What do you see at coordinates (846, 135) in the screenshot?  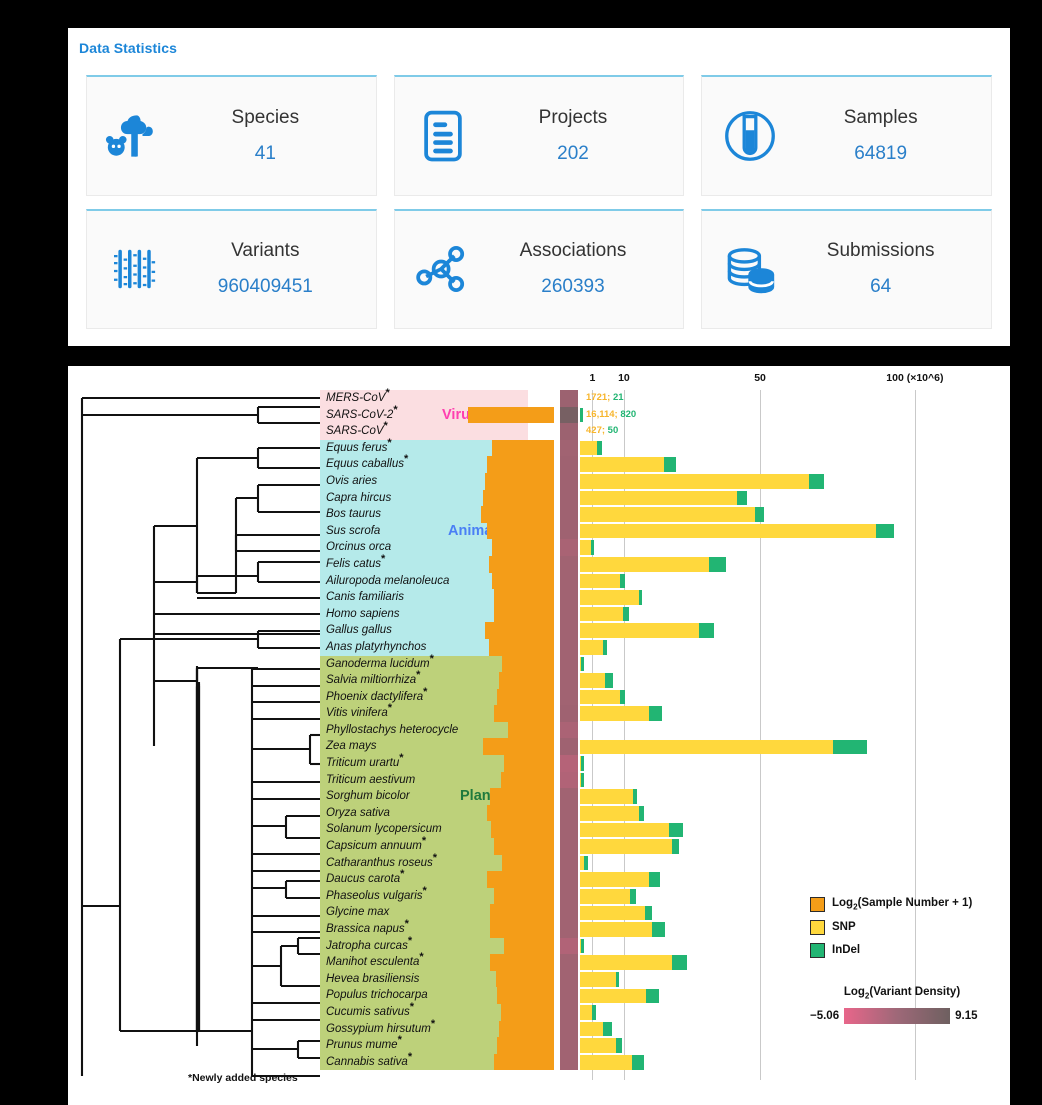 I see `stat-card-samples: Samples 64819` at bounding box center [846, 135].